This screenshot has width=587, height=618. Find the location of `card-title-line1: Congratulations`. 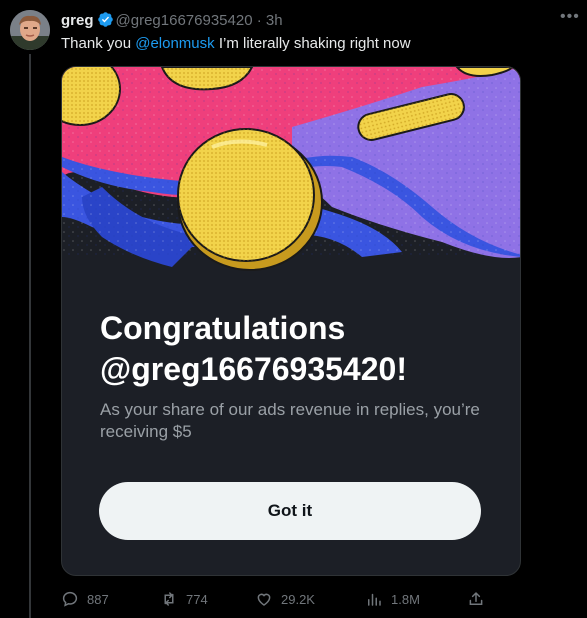

card-title-line1: Congratulations is located at coordinates (223, 328).